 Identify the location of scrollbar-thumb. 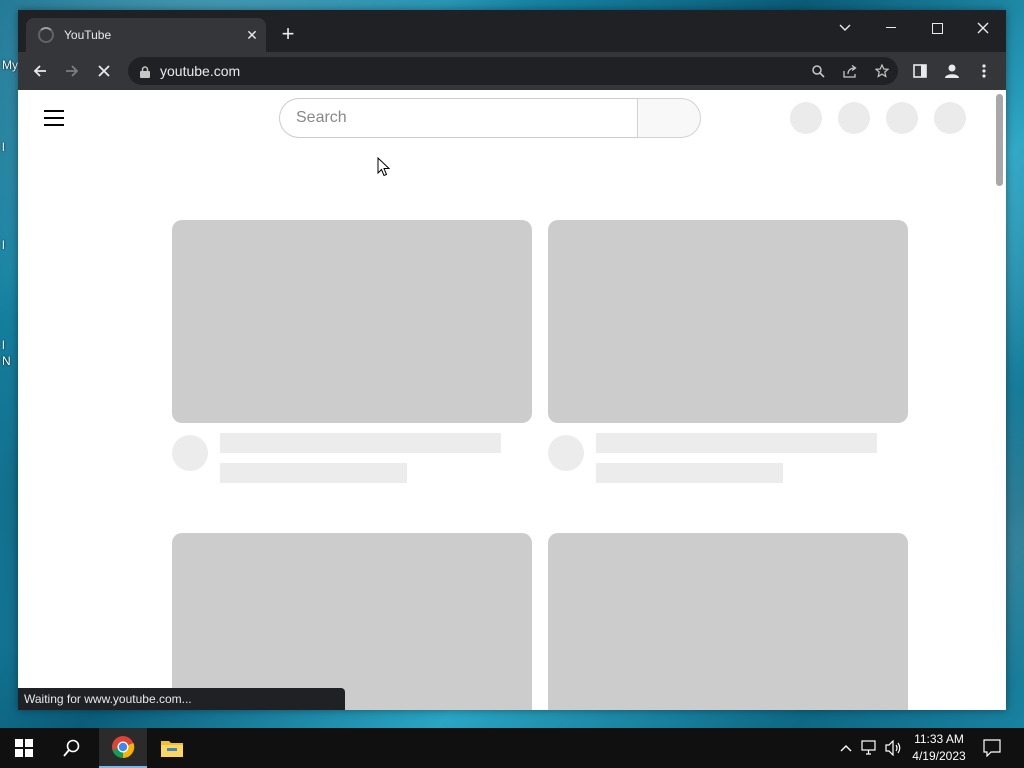
(999, 140).